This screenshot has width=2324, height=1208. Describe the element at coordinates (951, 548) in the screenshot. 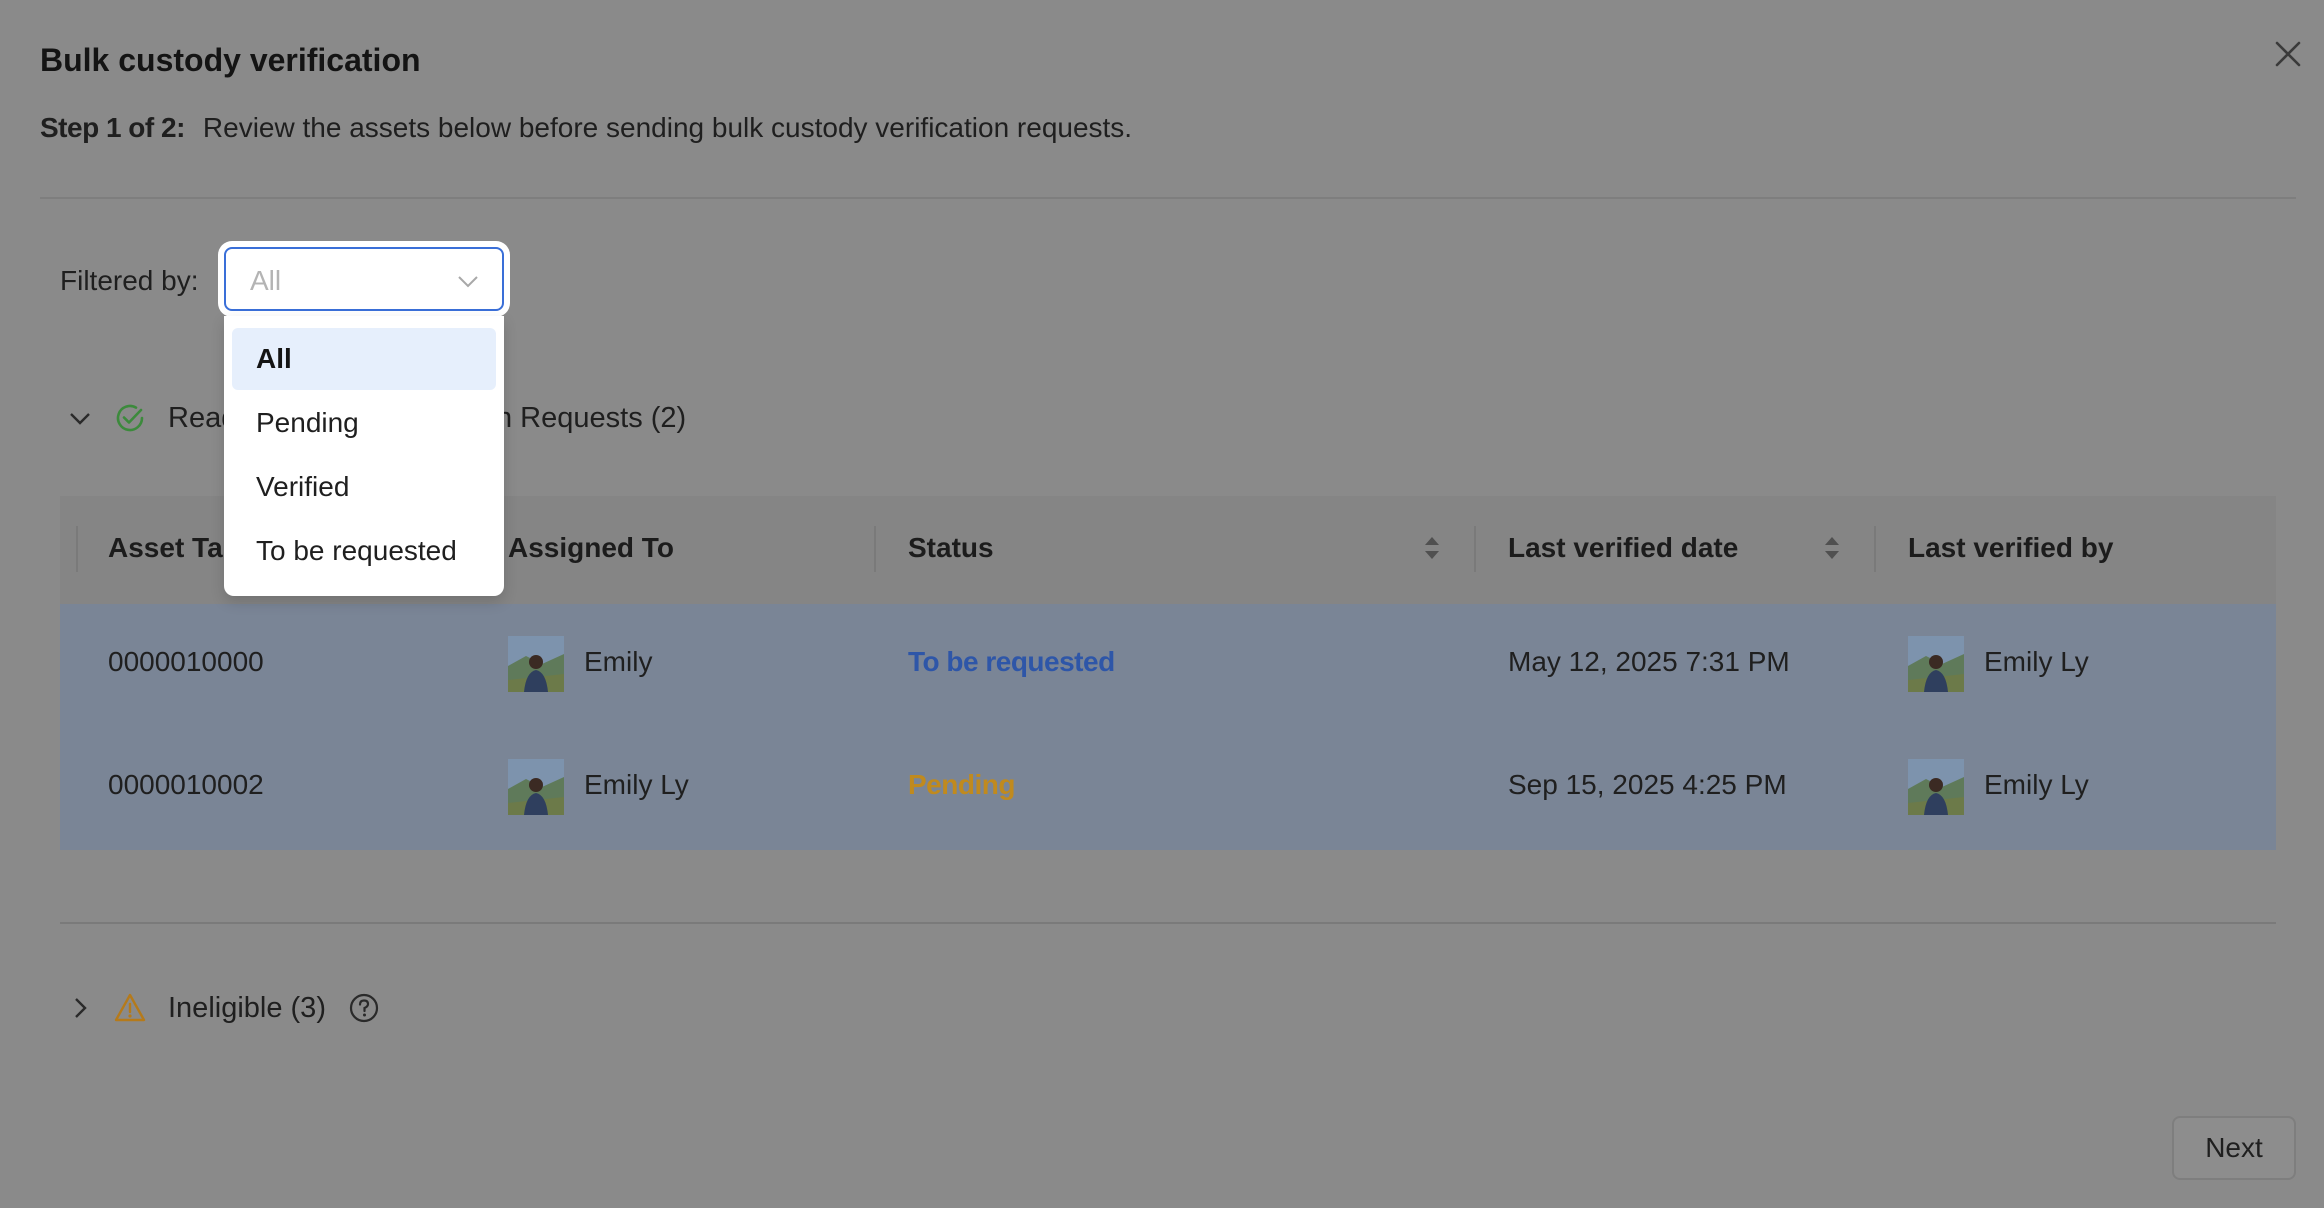

I see `column-header-status: Status` at that location.